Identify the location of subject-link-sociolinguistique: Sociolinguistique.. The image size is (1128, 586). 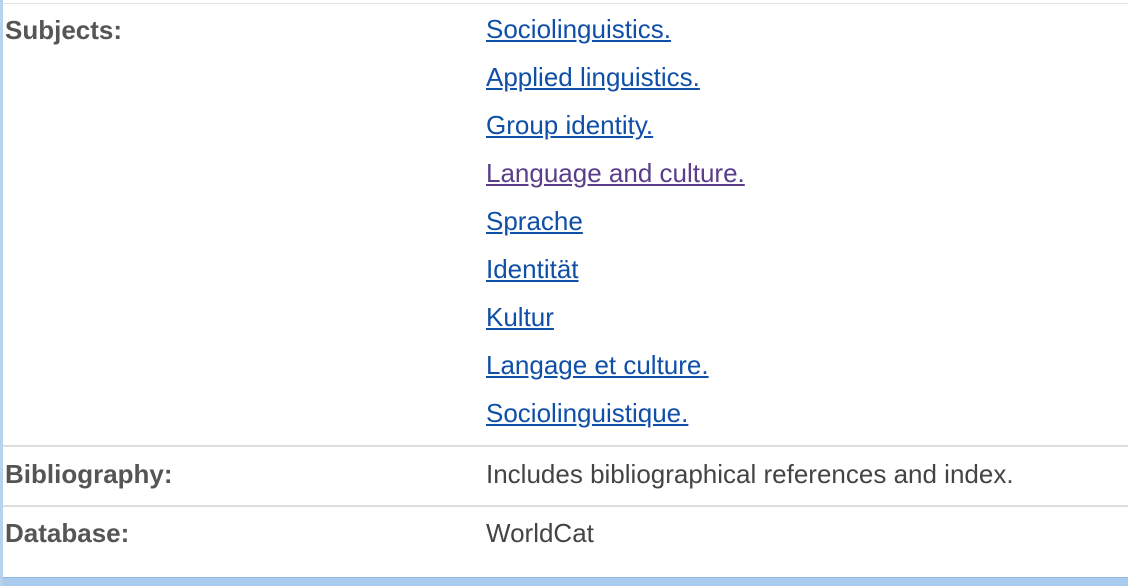
(615, 413).